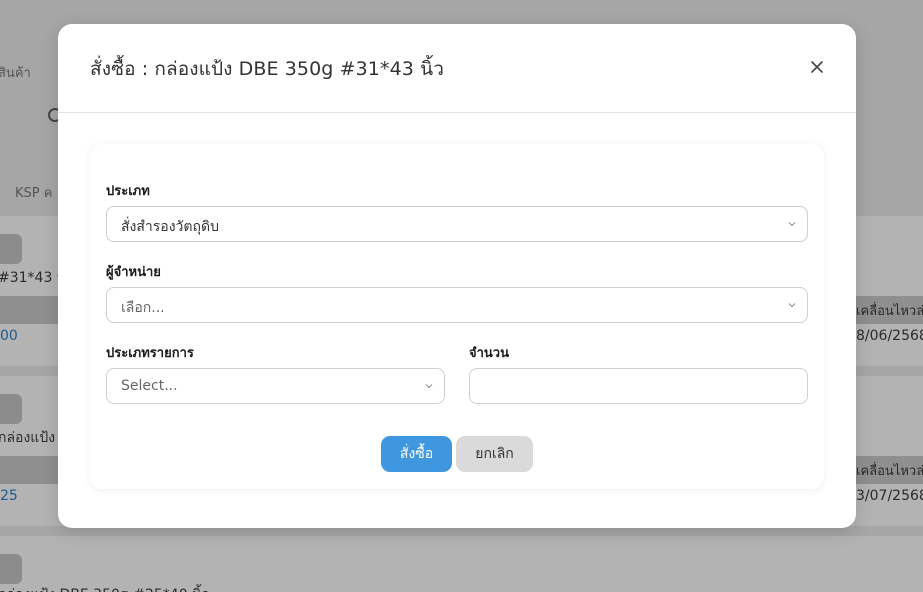  Describe the element at coordinates (494, 454) in the screenshot. I see `cancel-button: ยกเลิก` at that location.